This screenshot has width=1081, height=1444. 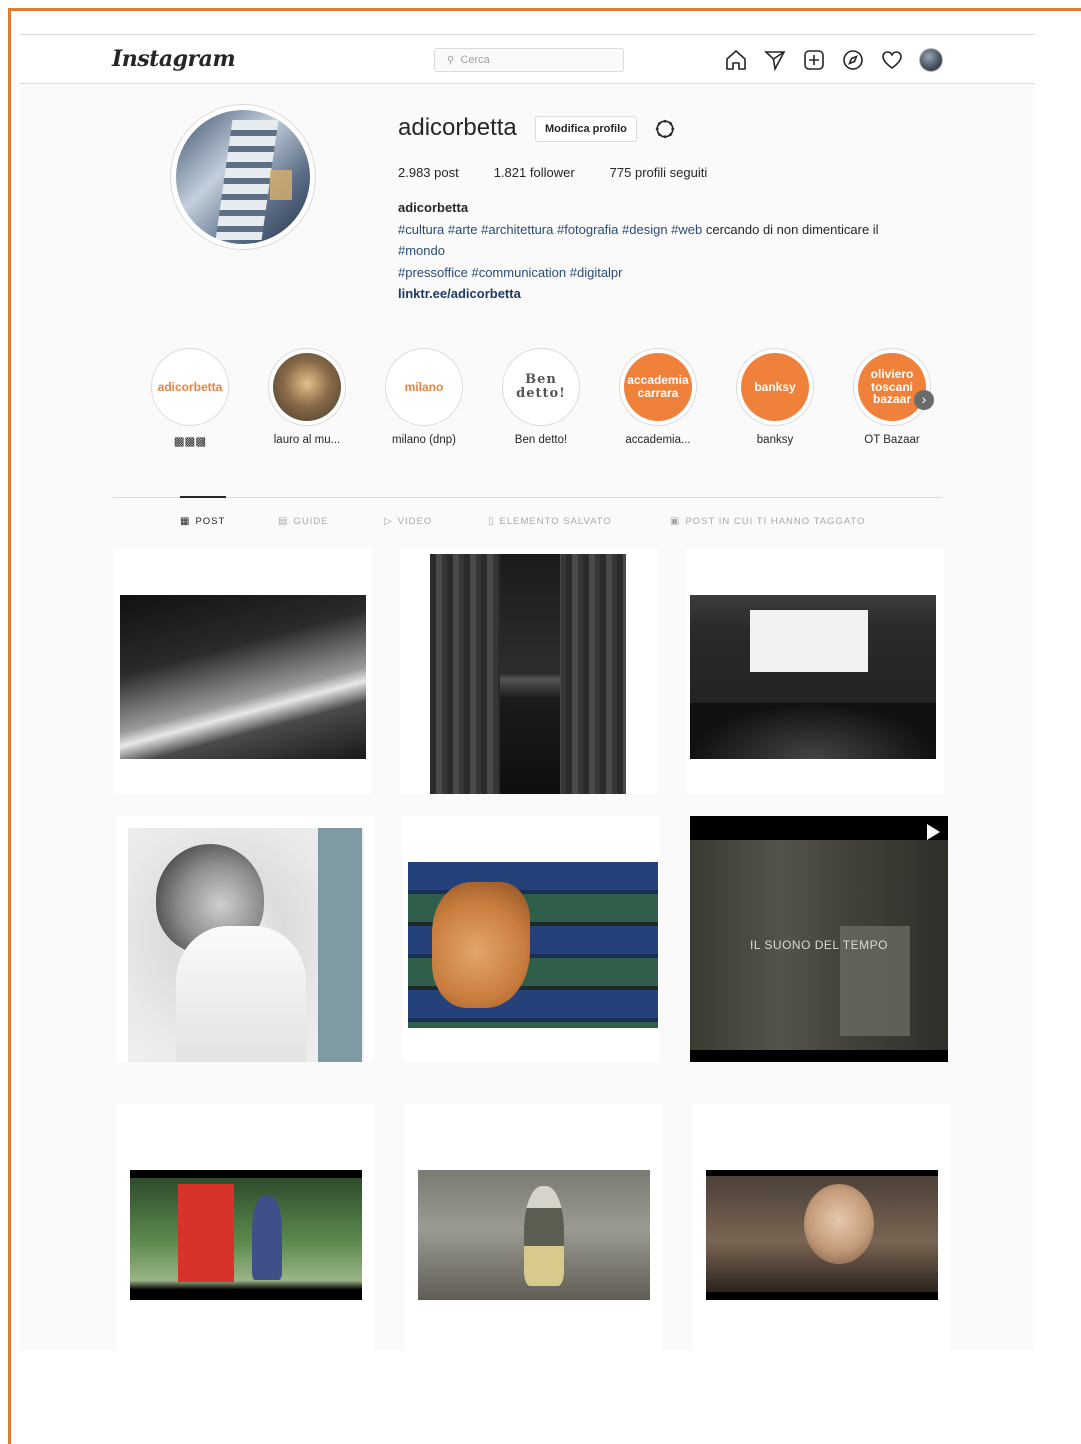 I want to click on highlight-cover, so click(x=307, y=387).